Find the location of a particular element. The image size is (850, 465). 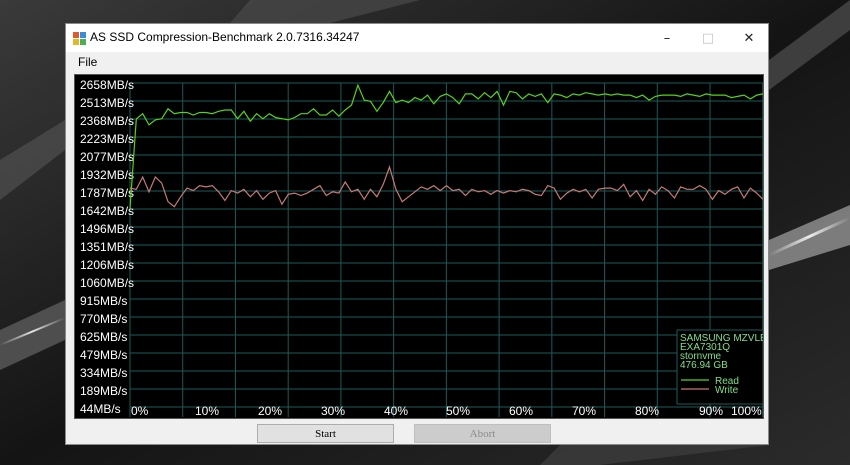

maximize-button: □ is located at coordinates (708, 38).